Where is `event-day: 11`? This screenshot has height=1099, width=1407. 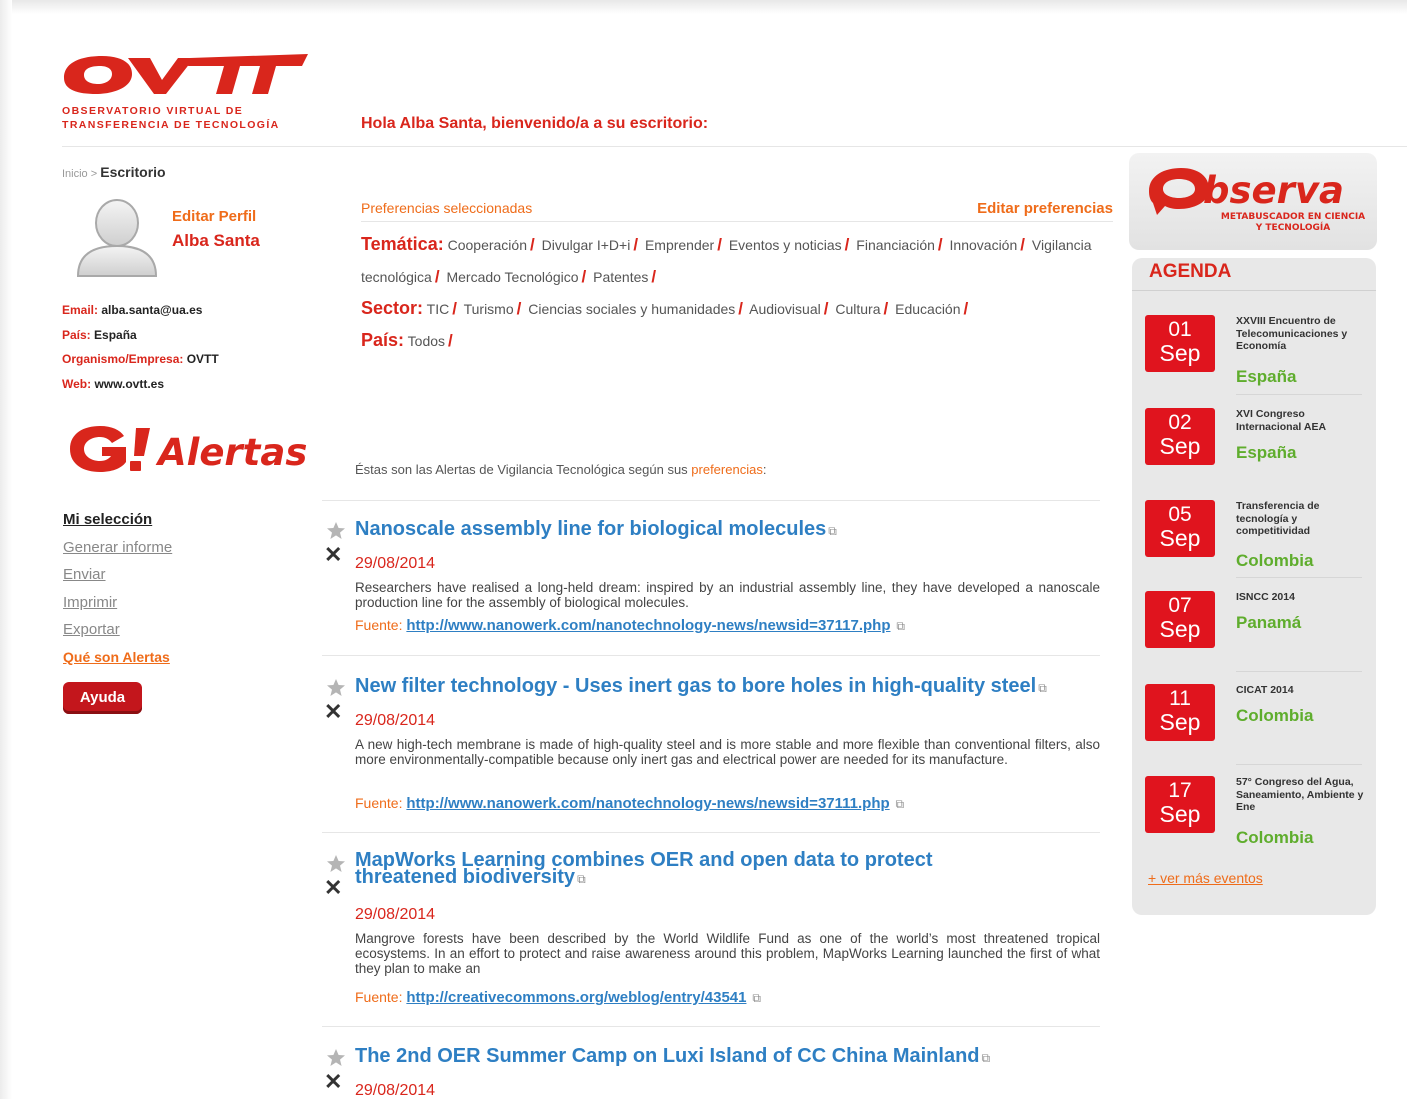
event-day: 11 is located at coordinates (1180, 698).